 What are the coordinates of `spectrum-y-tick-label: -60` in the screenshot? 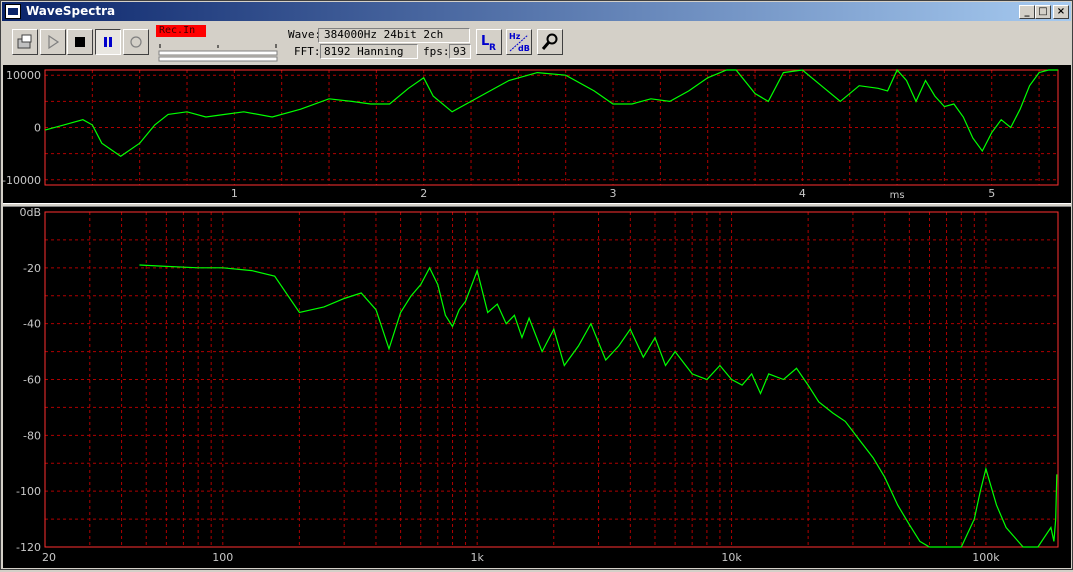 It's located at (32, 380).